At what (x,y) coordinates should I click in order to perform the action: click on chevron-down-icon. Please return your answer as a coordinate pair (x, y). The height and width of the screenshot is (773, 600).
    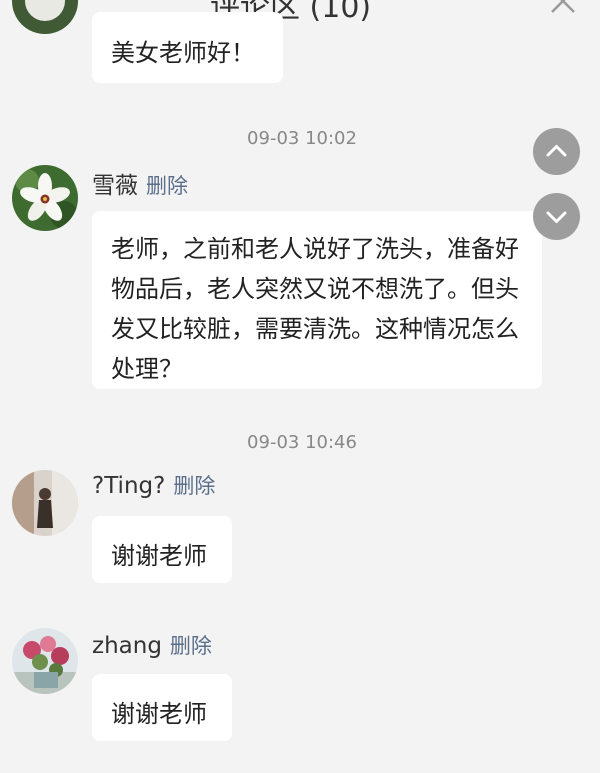
    Looking at the image, I should click on (556, 217).